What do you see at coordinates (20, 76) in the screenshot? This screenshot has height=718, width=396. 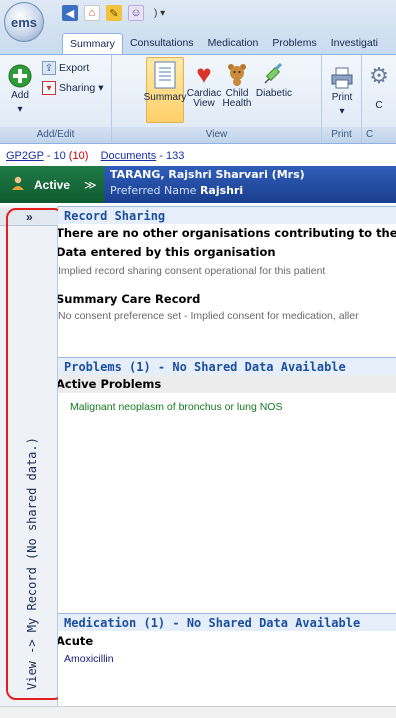 I see `add-icon` at bounding box center [20, 76].